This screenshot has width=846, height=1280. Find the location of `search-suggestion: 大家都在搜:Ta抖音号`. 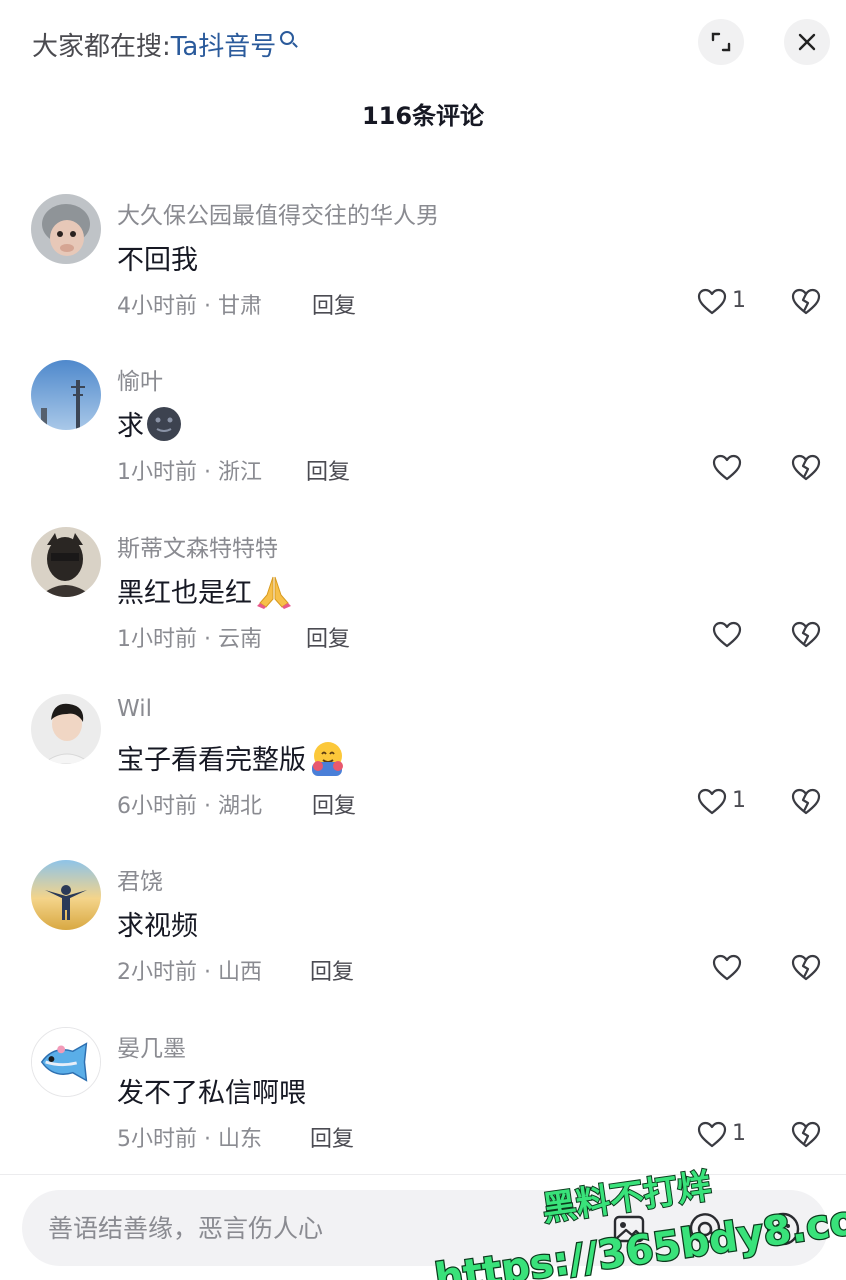

search-suggestion: 大家都在搜:Ta抖音号 is located at coordinates (163, 44).